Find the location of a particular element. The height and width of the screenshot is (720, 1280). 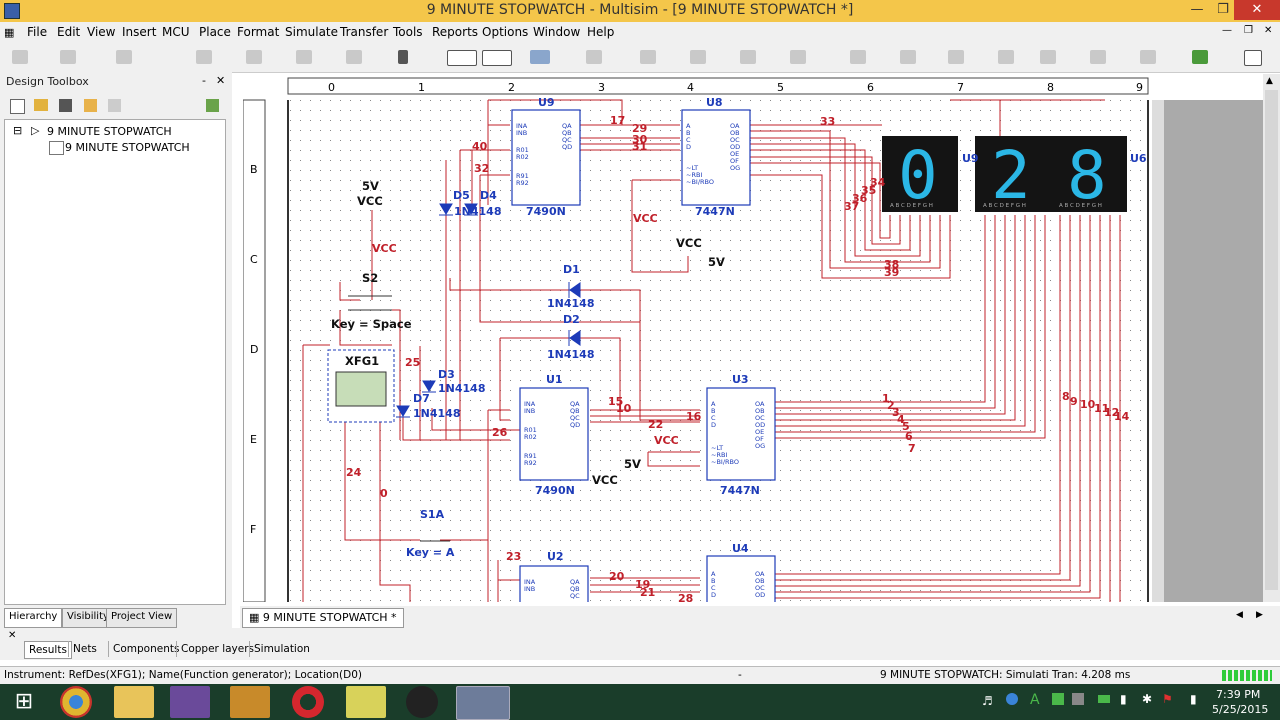

pause-icon is located at coordinates (497, 58).